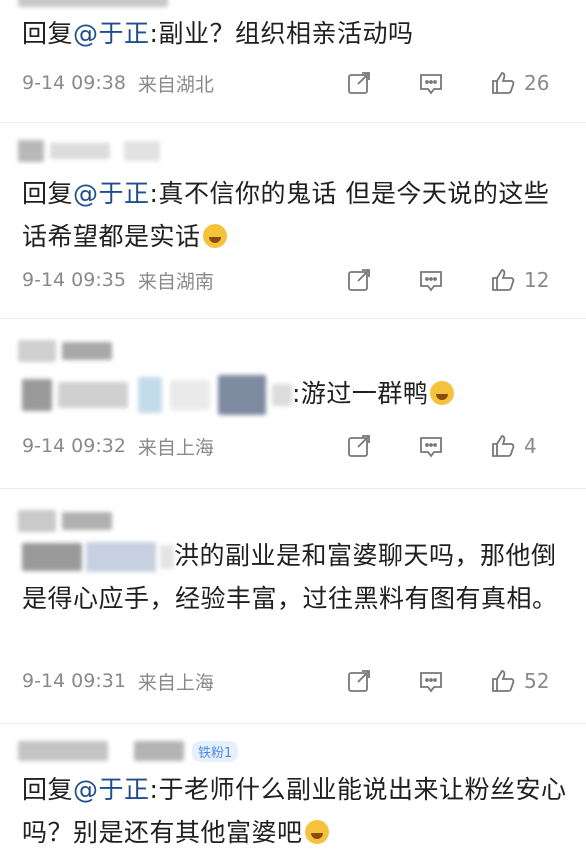 Image resolution: width=586 pixels, height=854 pixels. Describe the element at coordinates (93, 6) in the screenshot. I see `cropped-username` at that location.